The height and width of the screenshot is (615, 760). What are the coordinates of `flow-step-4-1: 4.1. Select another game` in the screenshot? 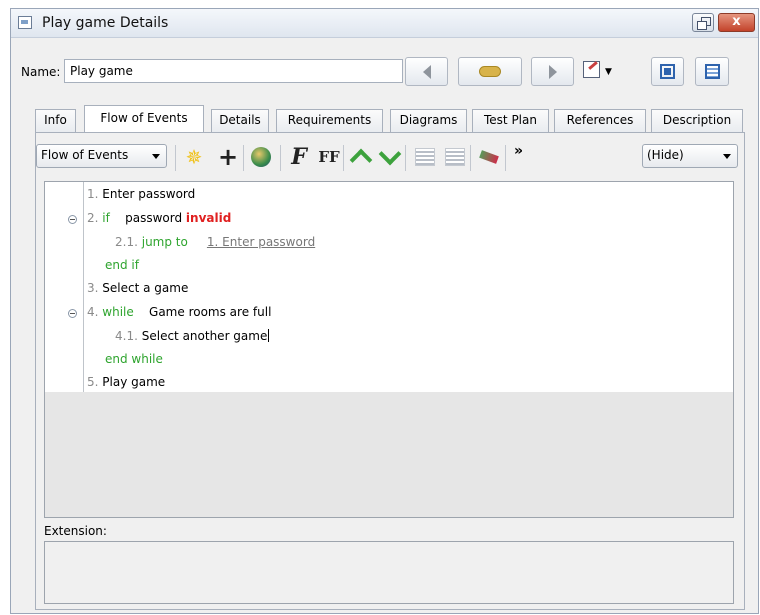 It's located at (192, 336).